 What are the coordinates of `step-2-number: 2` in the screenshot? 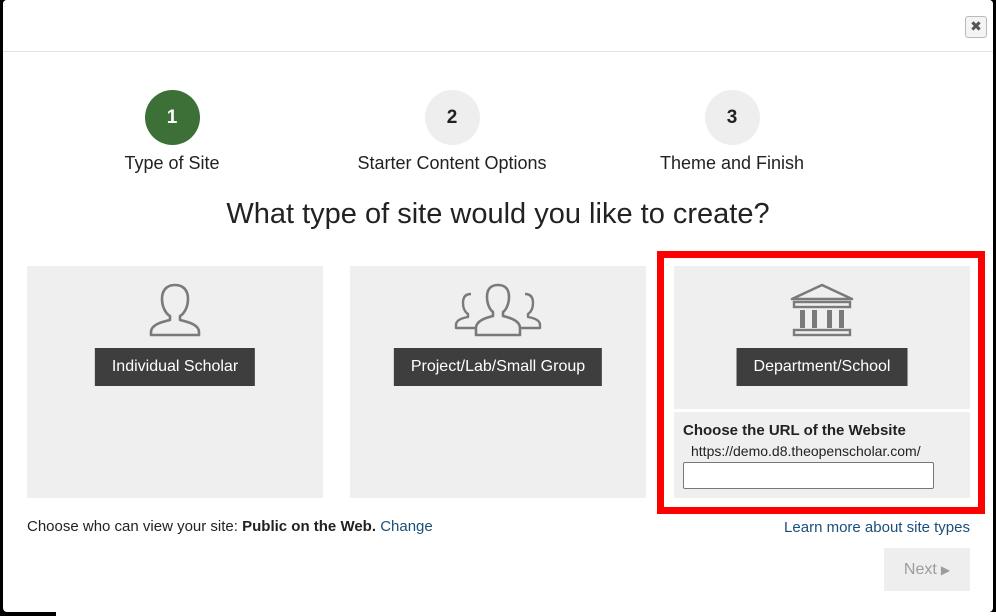 It's located at (452, 117).